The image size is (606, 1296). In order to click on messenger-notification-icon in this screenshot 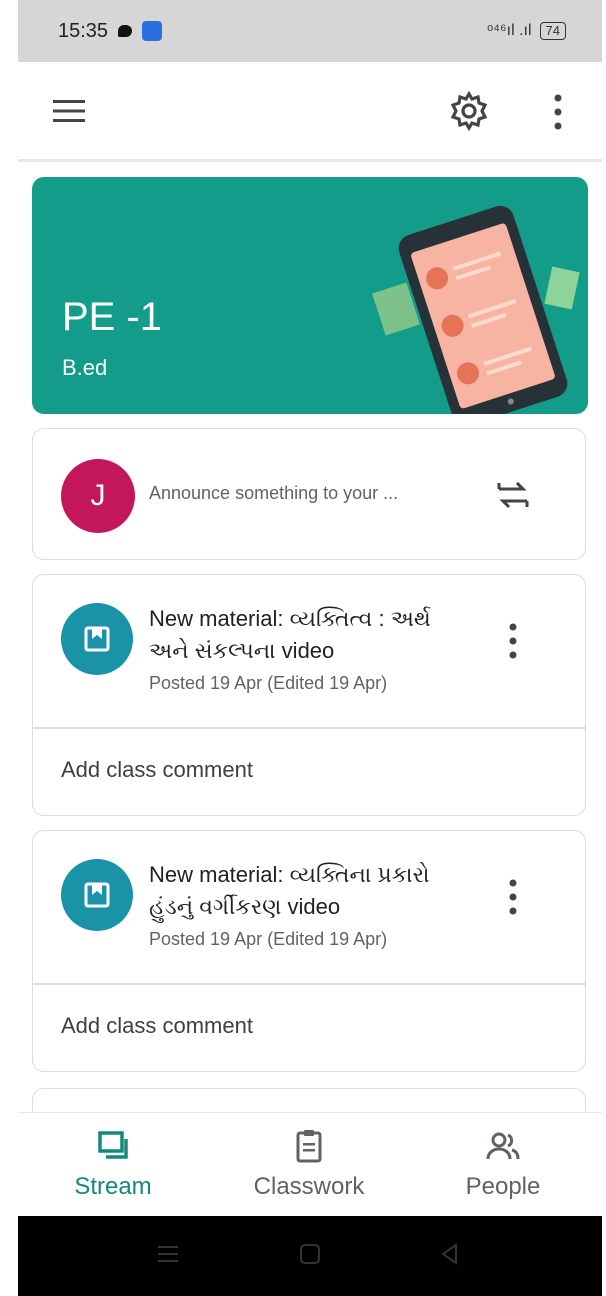, I will do `click(152, 31)`.